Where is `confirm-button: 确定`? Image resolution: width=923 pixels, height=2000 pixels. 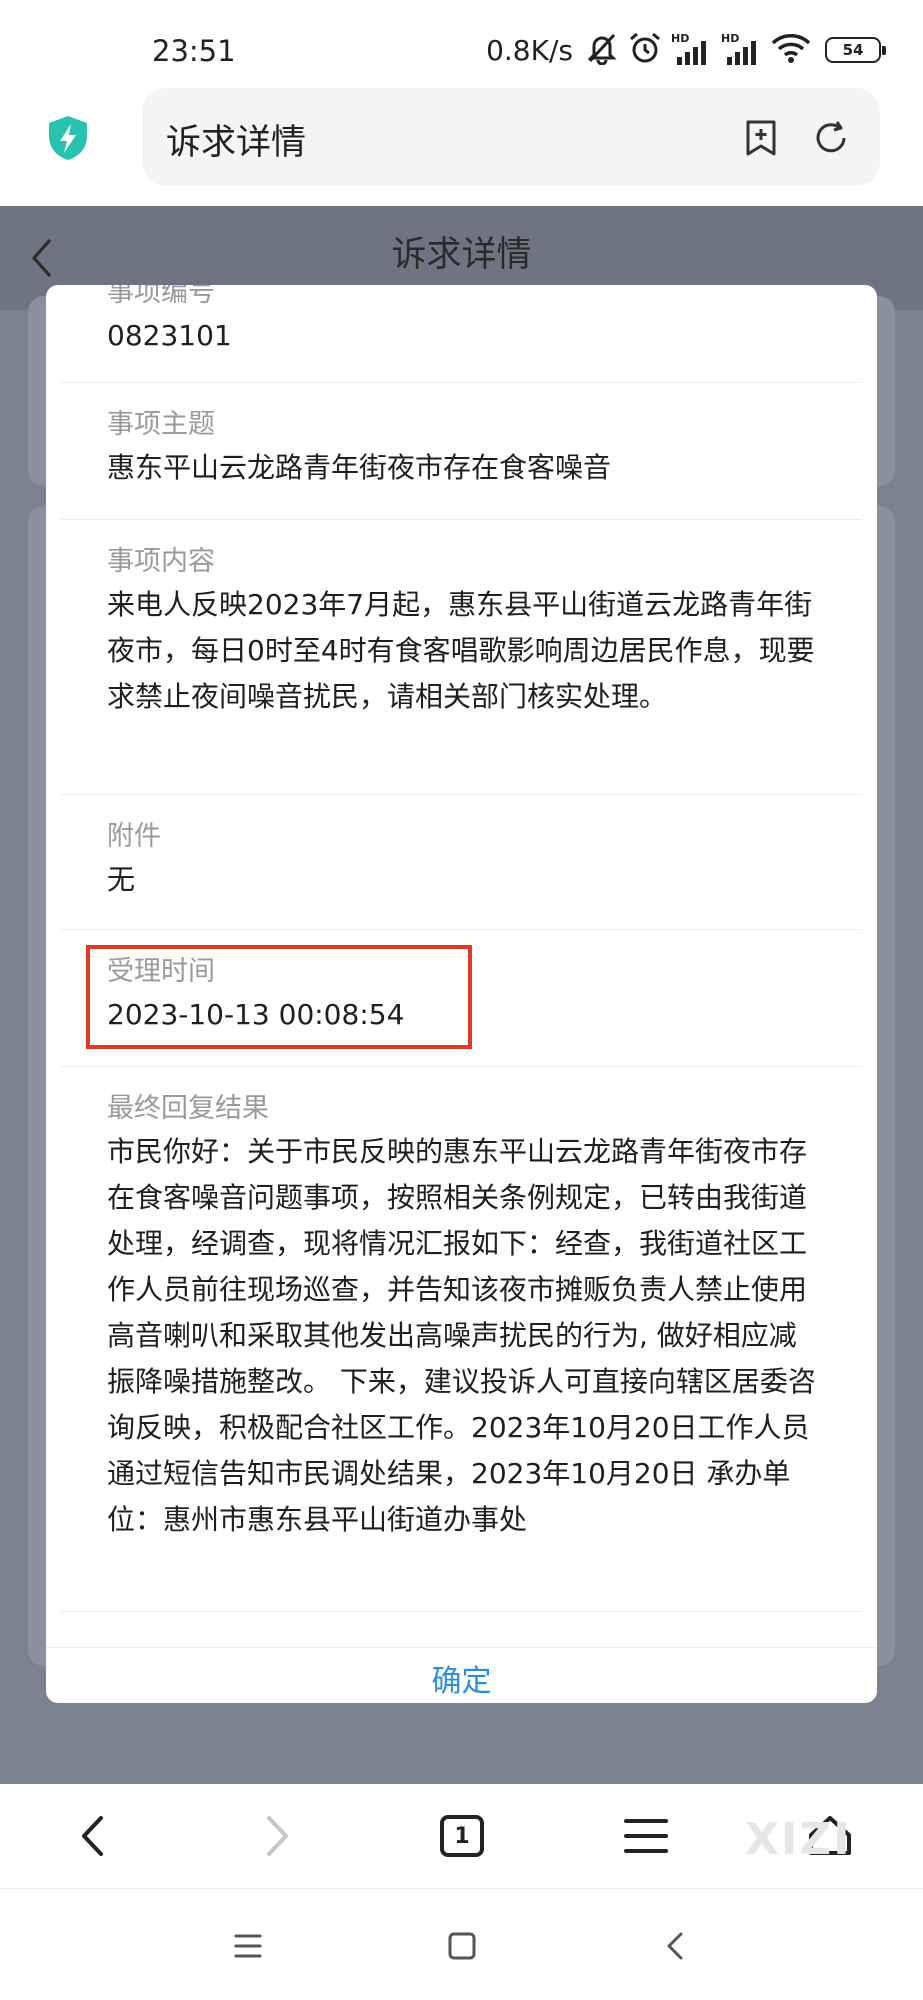 confirm-button: 确定 is located at coordinates (462, 1678).